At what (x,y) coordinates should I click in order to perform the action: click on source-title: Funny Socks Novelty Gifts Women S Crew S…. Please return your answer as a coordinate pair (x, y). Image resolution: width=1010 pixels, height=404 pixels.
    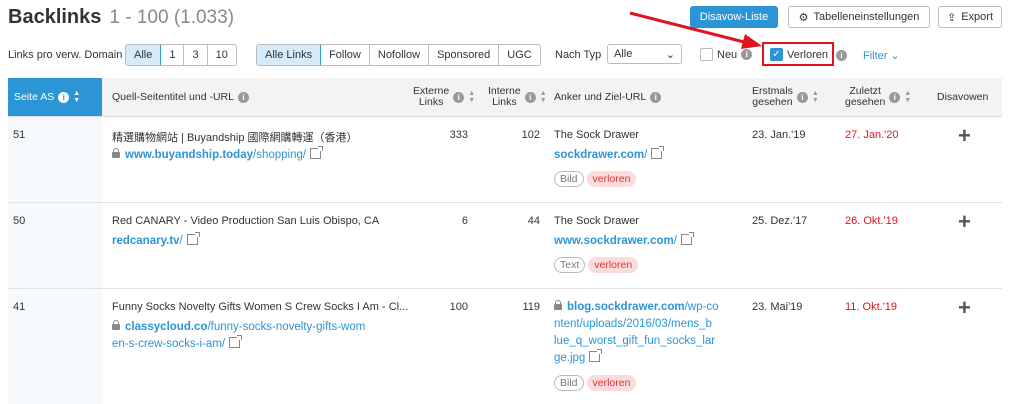
    Looking at the image, I should click on (260, 307).